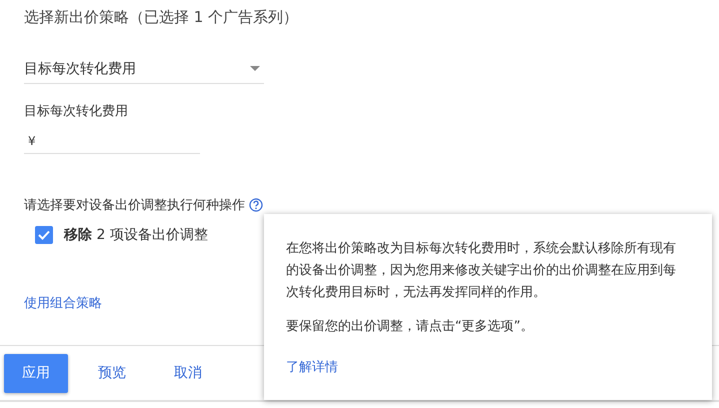 The width and height of the screenshot is (719, 408). What do you see at coordinates (255, 68) in the screenshot?
I see `caret-icon` at bounding box center [255, 68].